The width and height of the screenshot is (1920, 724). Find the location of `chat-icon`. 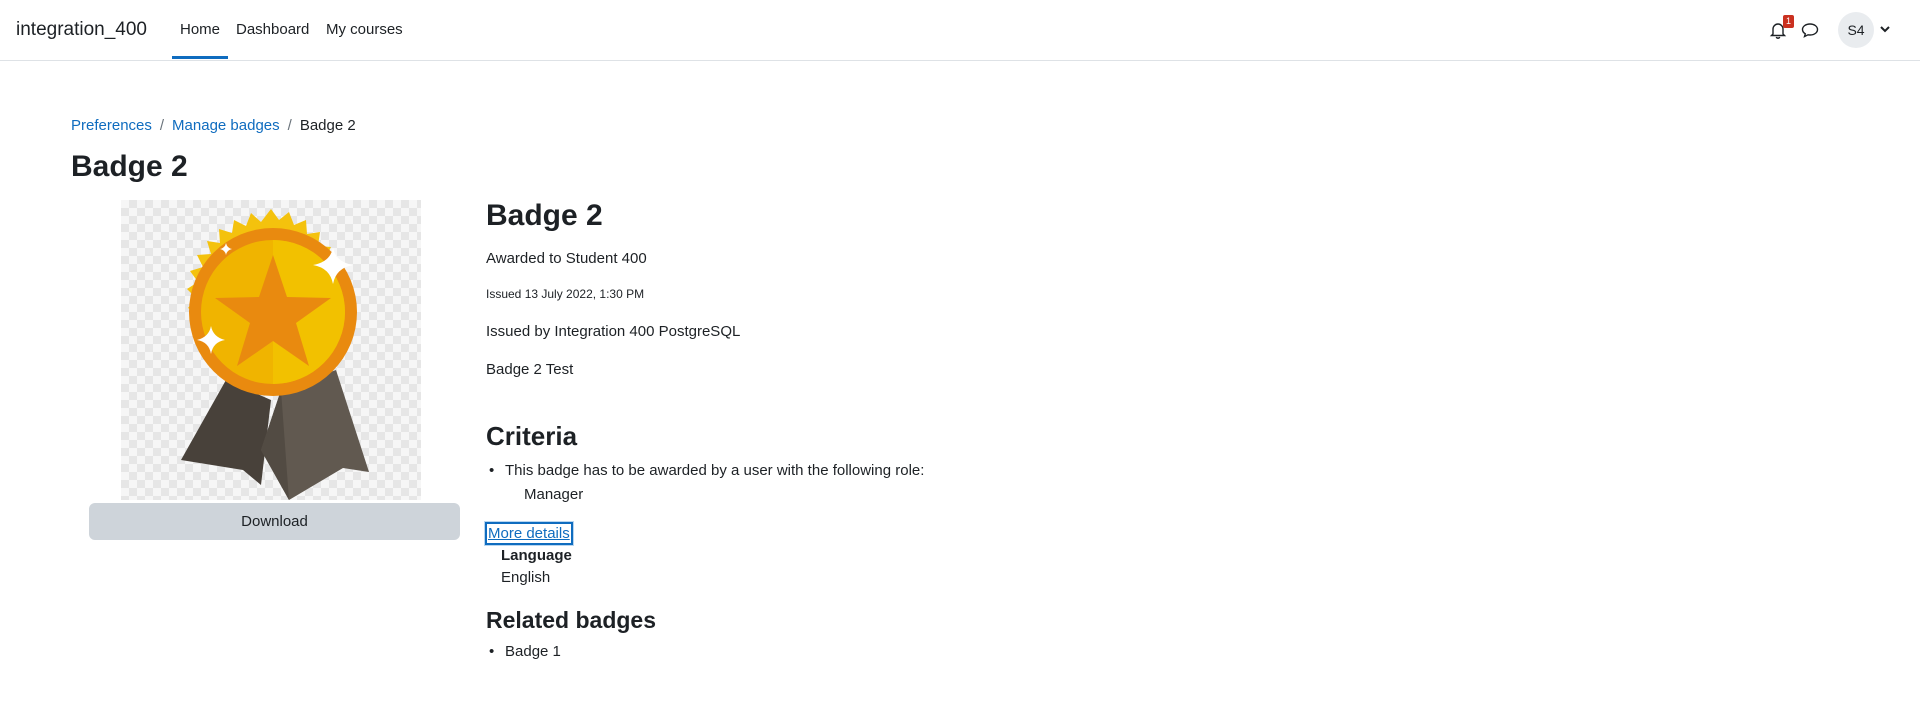

chat-icon is located at coordinates (1810, 30).